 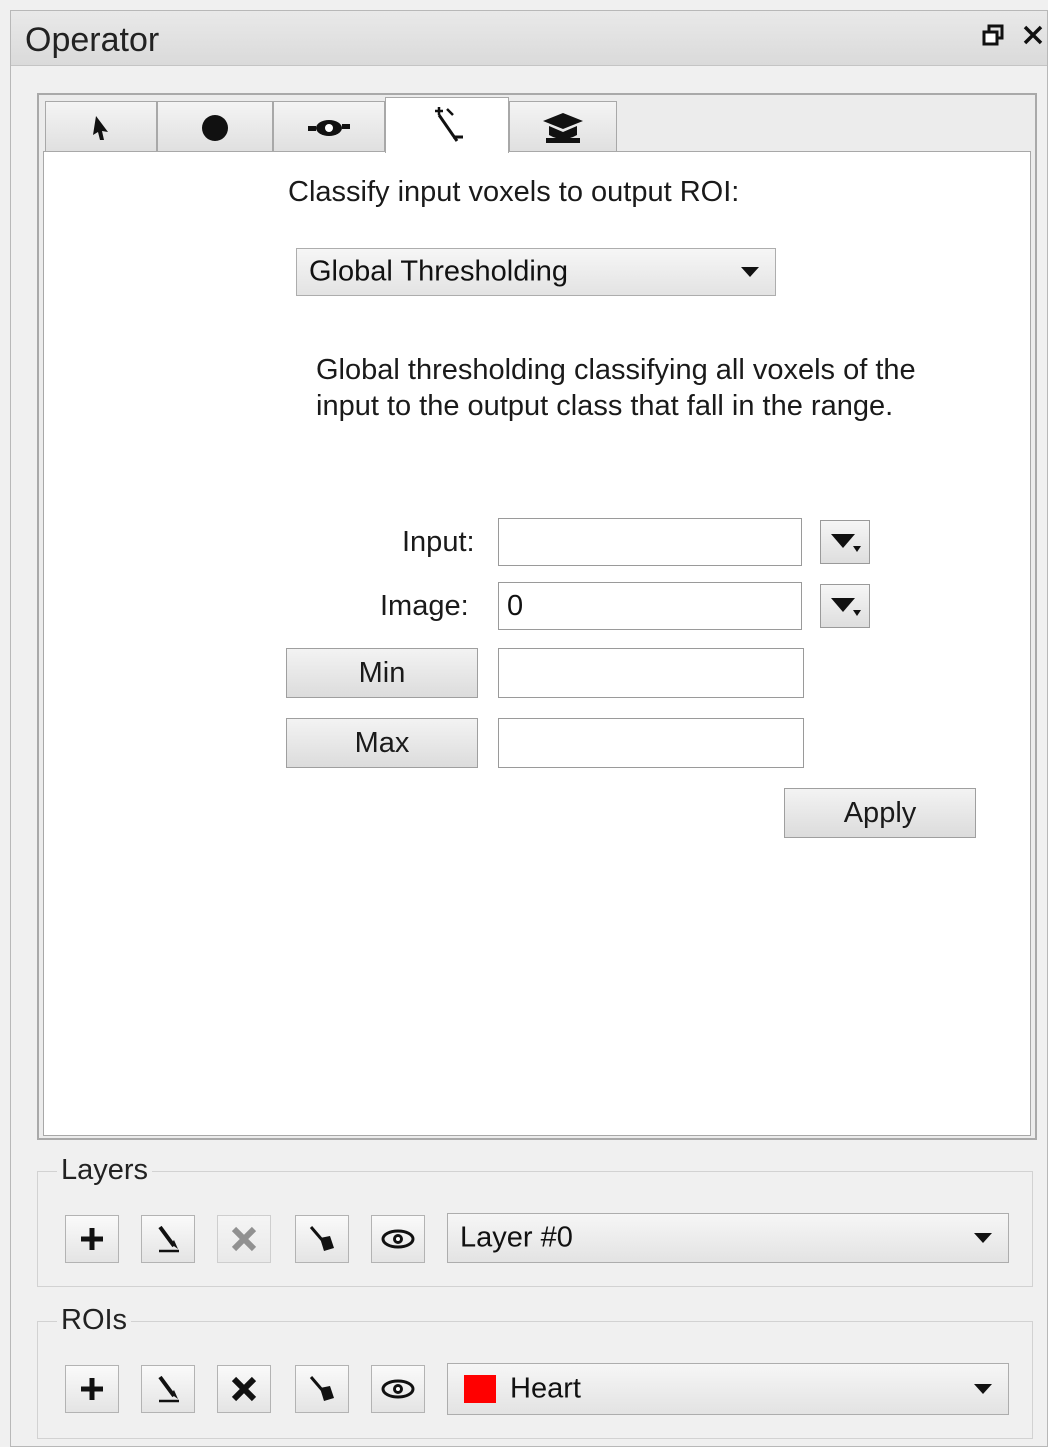 I want to click on roi-visibility-button, so click(x=398, y=1389).